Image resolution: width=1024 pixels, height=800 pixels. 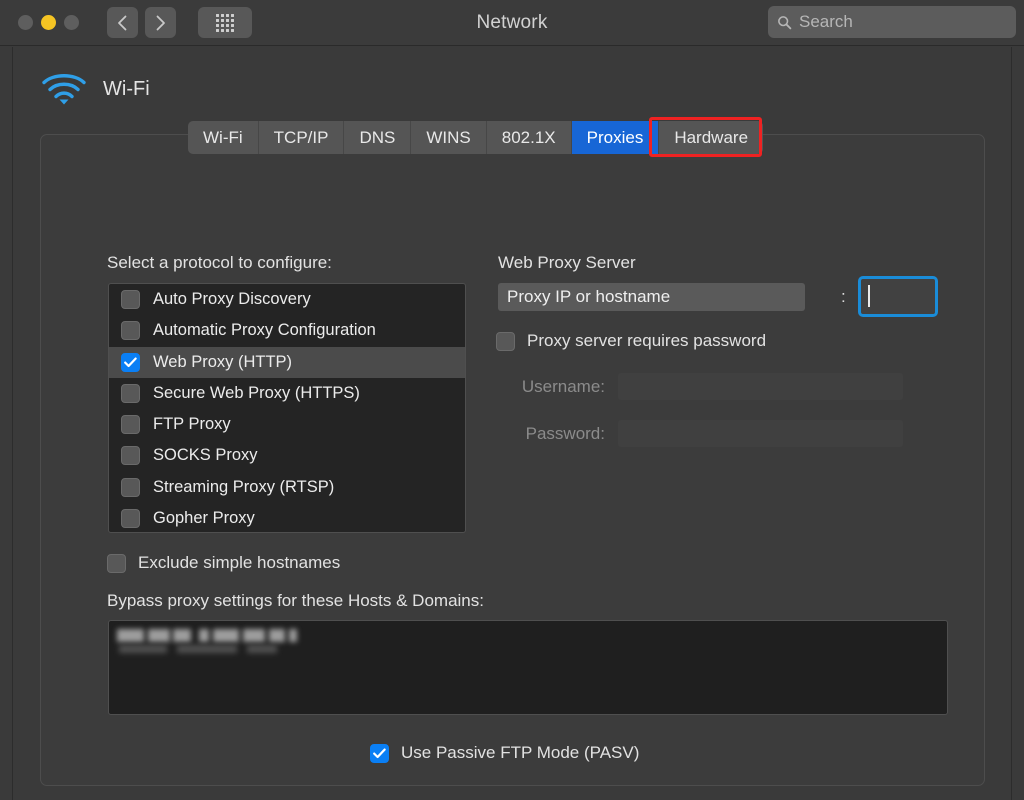 I want to click on zoom-window-button, so click(x=71, y=22).